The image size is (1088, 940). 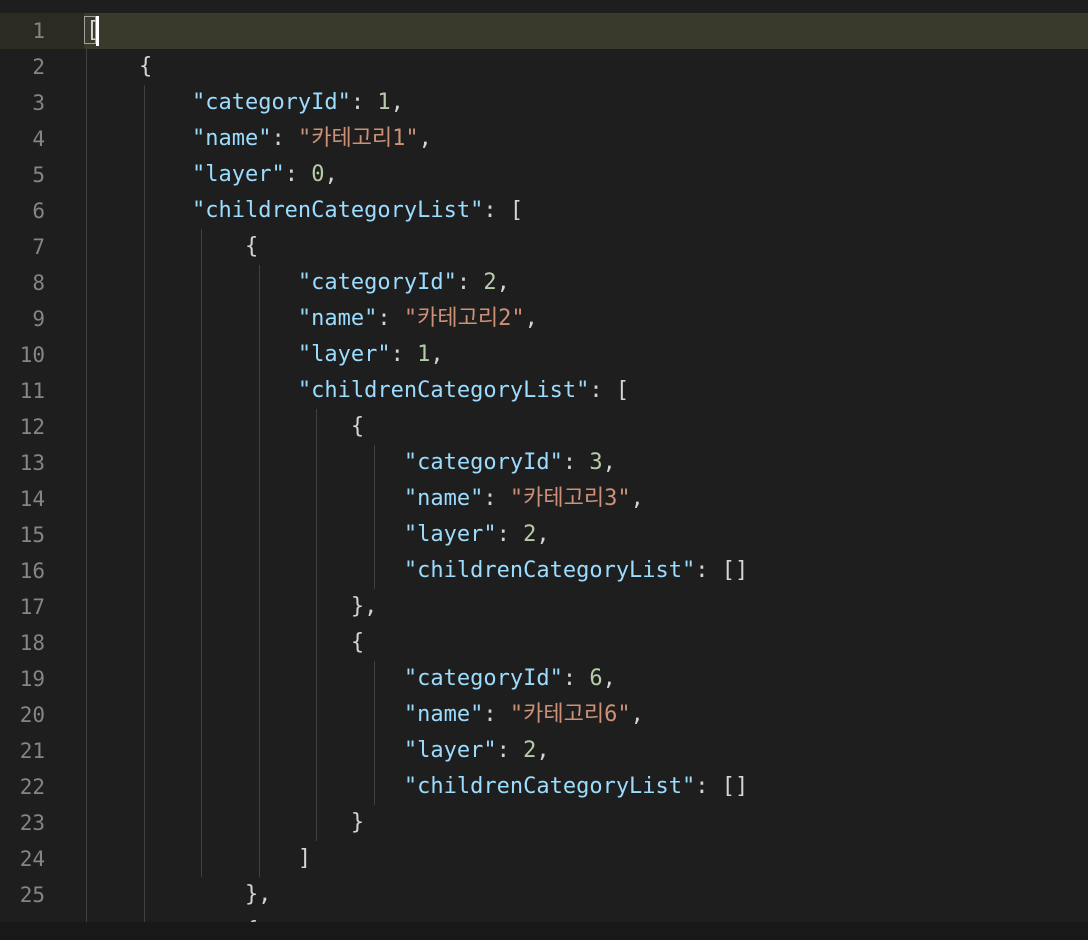 I want to click on code-line: 18 {, so click(x=544, y=643).